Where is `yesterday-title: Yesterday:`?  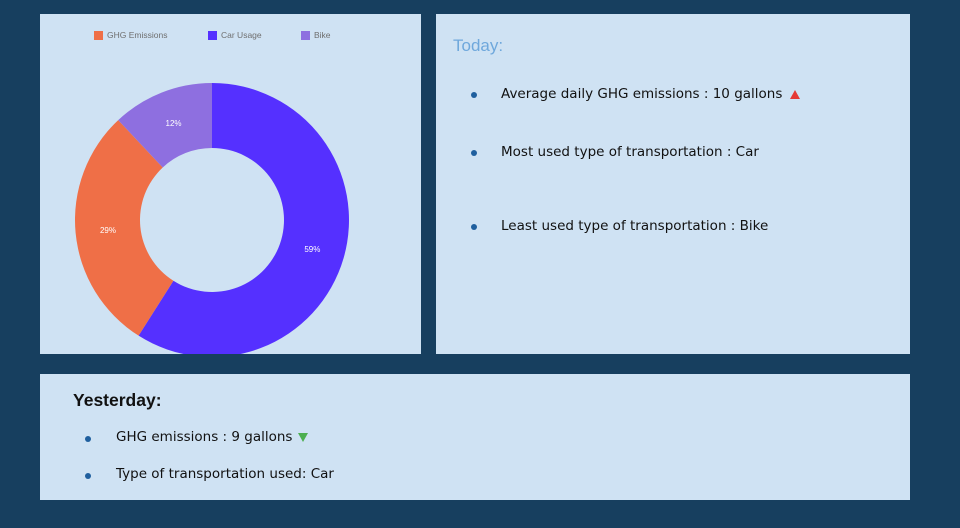
yesterday-title: Yesterday: is located at coordinates (117, 400).